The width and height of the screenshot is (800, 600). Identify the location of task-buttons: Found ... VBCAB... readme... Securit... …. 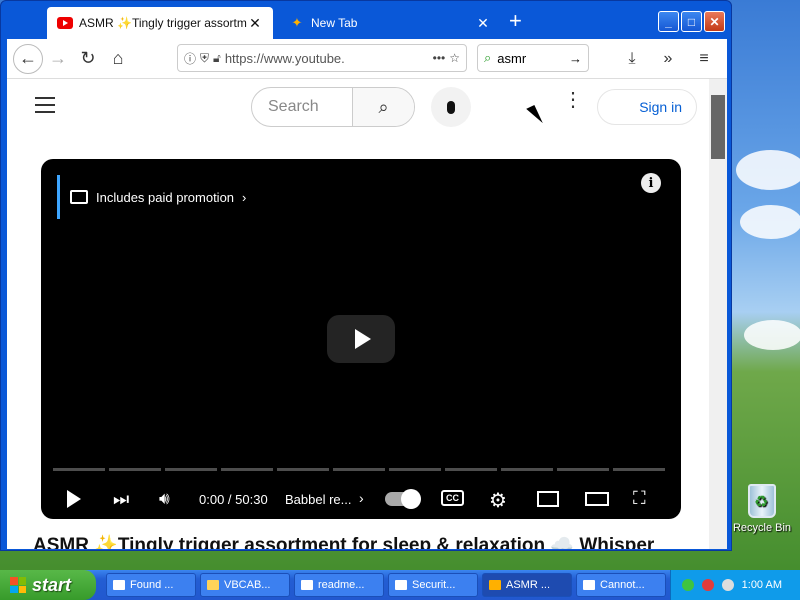
(386, 585).